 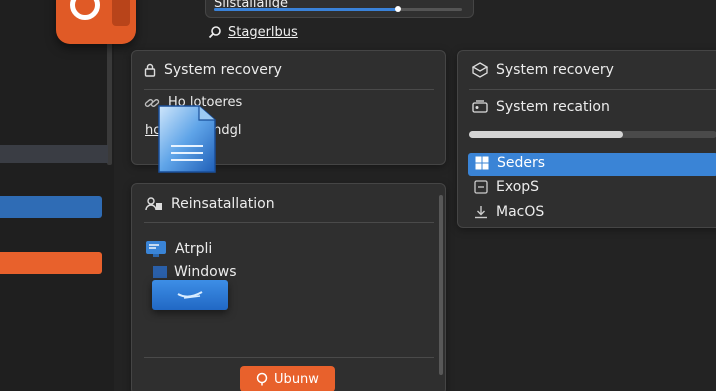 What do you see at coordinates (194, 249) in the screenshot?
I see `reinstall-option-apps-label: Atrpli` at bounding box center [194, 249].